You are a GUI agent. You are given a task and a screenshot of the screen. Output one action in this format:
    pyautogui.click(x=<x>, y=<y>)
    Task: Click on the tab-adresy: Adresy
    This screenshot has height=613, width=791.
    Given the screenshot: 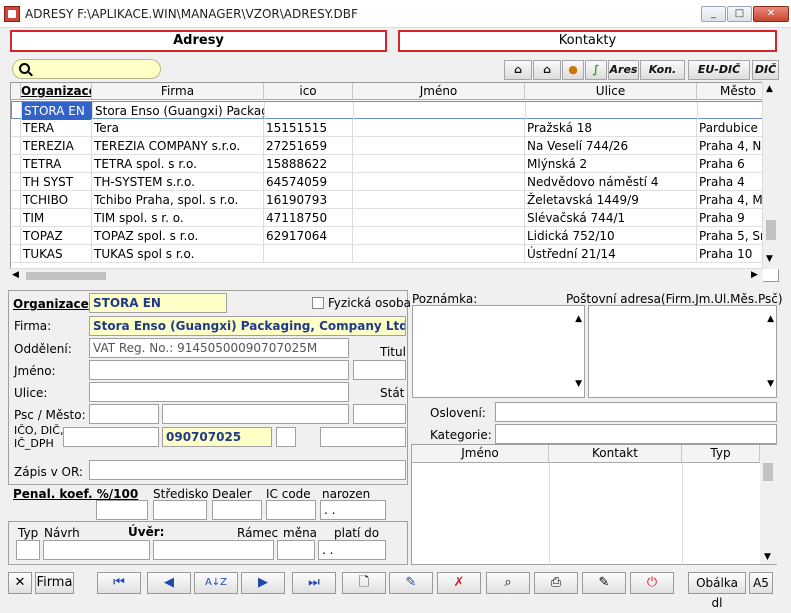 What is the action you would take?
    pyautogui.click(x=198, y=41)
    